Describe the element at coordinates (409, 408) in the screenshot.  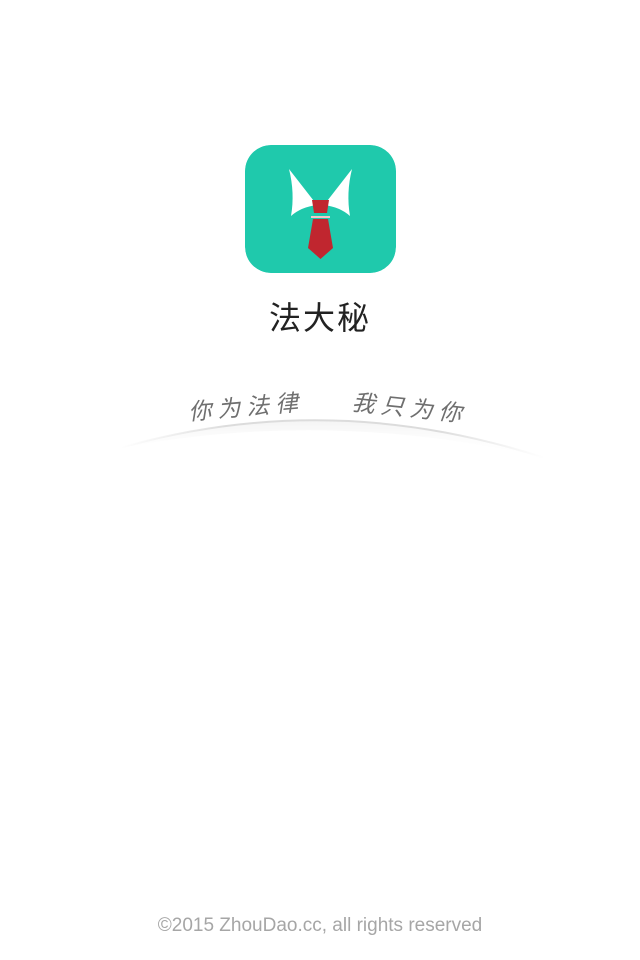
I see `slogan-right-text: 我只为你` at that location.